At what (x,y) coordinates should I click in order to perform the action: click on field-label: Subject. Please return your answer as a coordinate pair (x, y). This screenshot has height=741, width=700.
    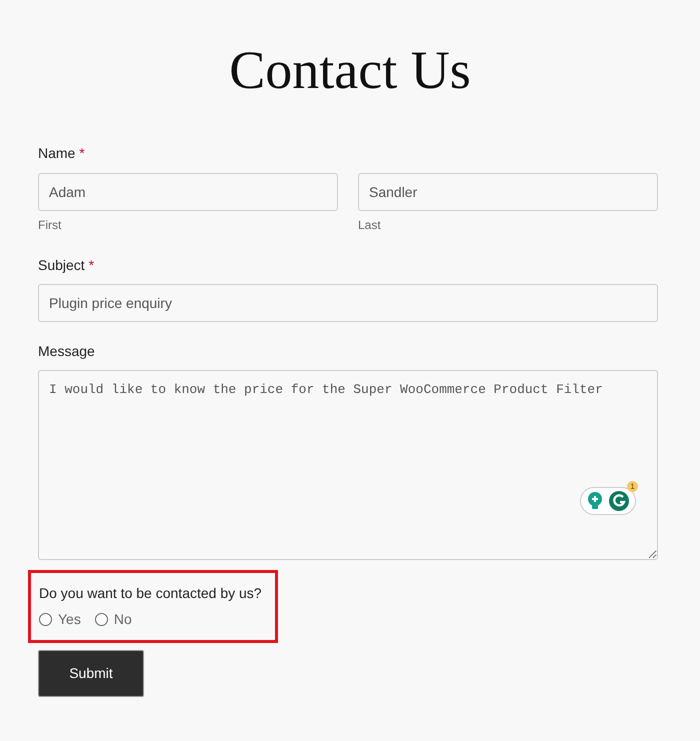
    Looking at the image, I should click on (61, 265).